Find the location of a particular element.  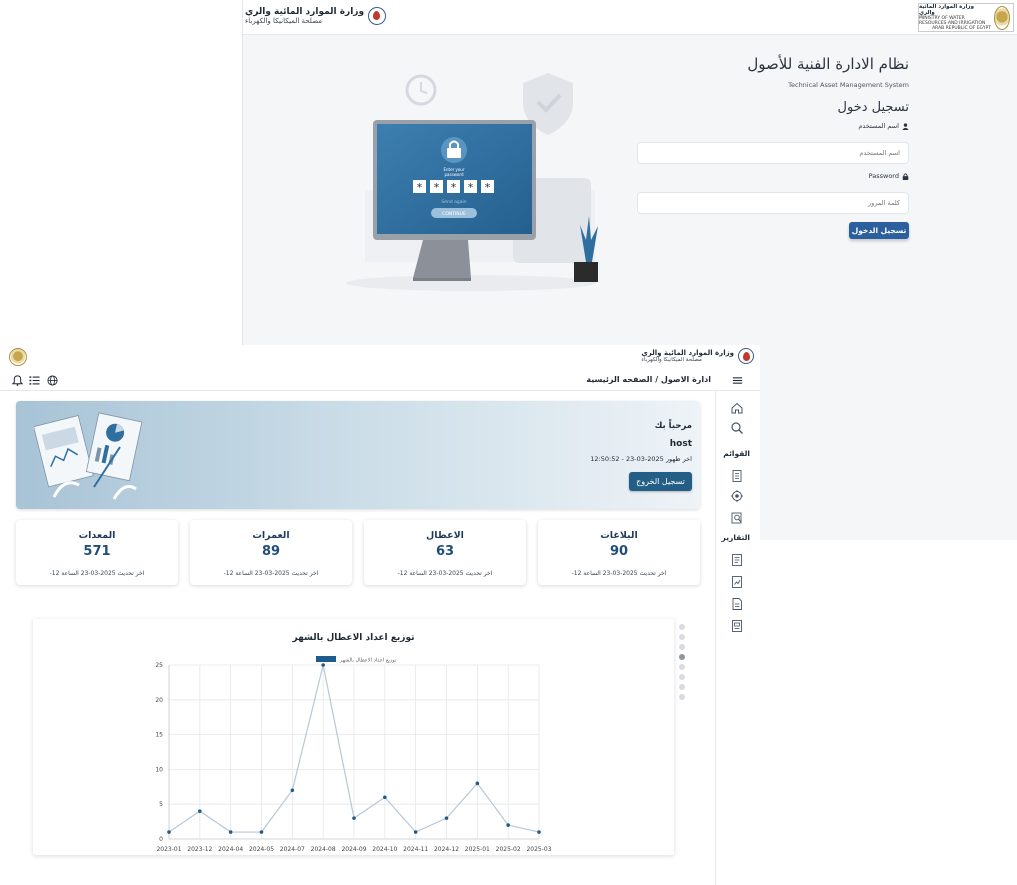

legend-swatch is located at coordinates (326, 659).